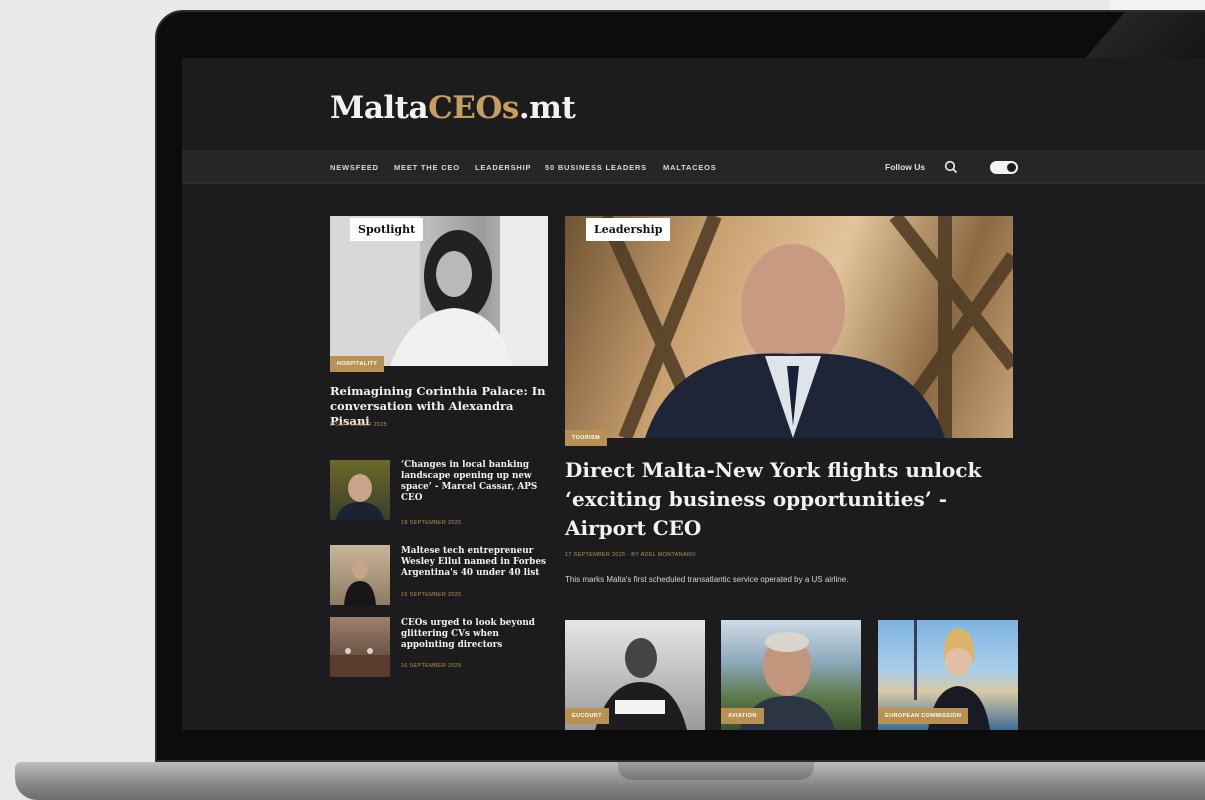 The image size is (1205, 800). I want to click on article-date-3: 16 SEPTEMBER 2025, so click(431, 666).